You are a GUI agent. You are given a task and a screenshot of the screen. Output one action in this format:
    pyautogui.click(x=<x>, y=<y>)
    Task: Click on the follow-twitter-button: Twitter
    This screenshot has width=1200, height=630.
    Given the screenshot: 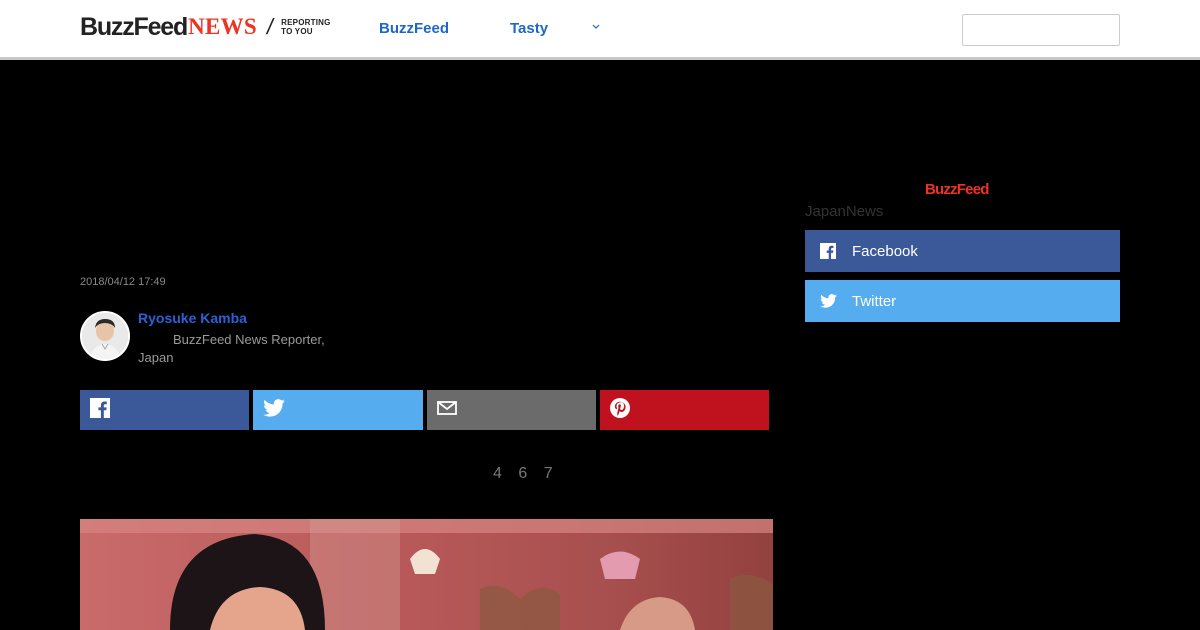 What is the action you would take?
    pyautogui.click(x=962, y=301)
    